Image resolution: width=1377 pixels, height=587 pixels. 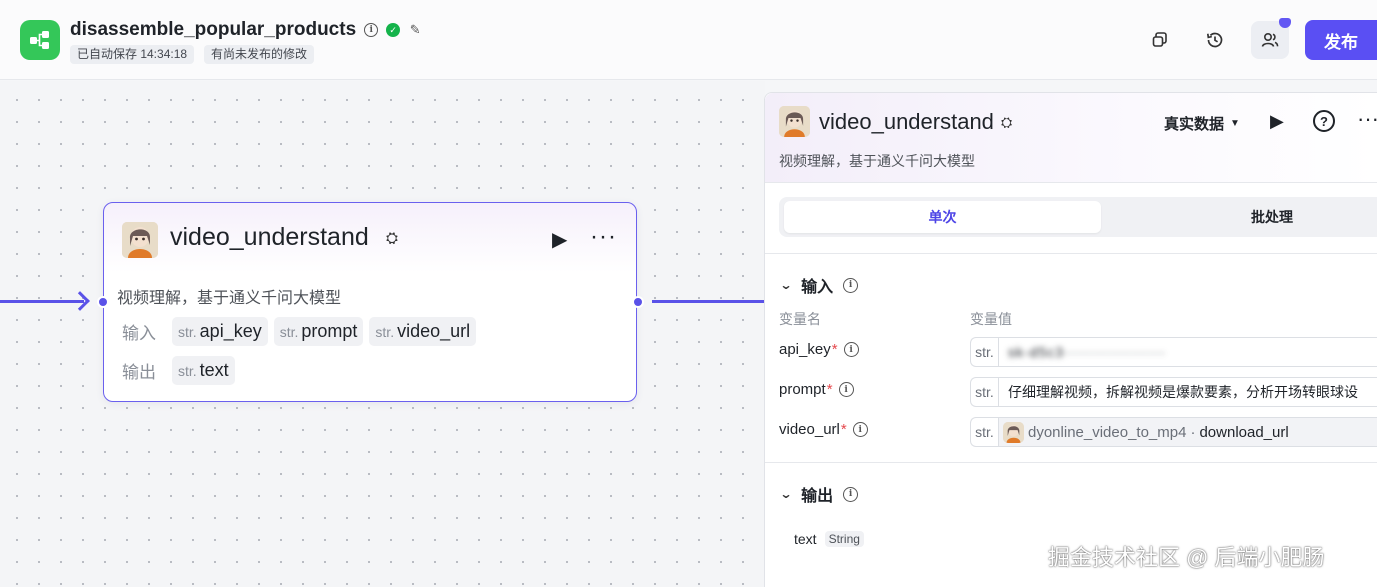 What do you see at coordinates (1194, 124) in the screenshot?
I see `data-mode-label: 真实数据` at bounding box center [1194, 124].